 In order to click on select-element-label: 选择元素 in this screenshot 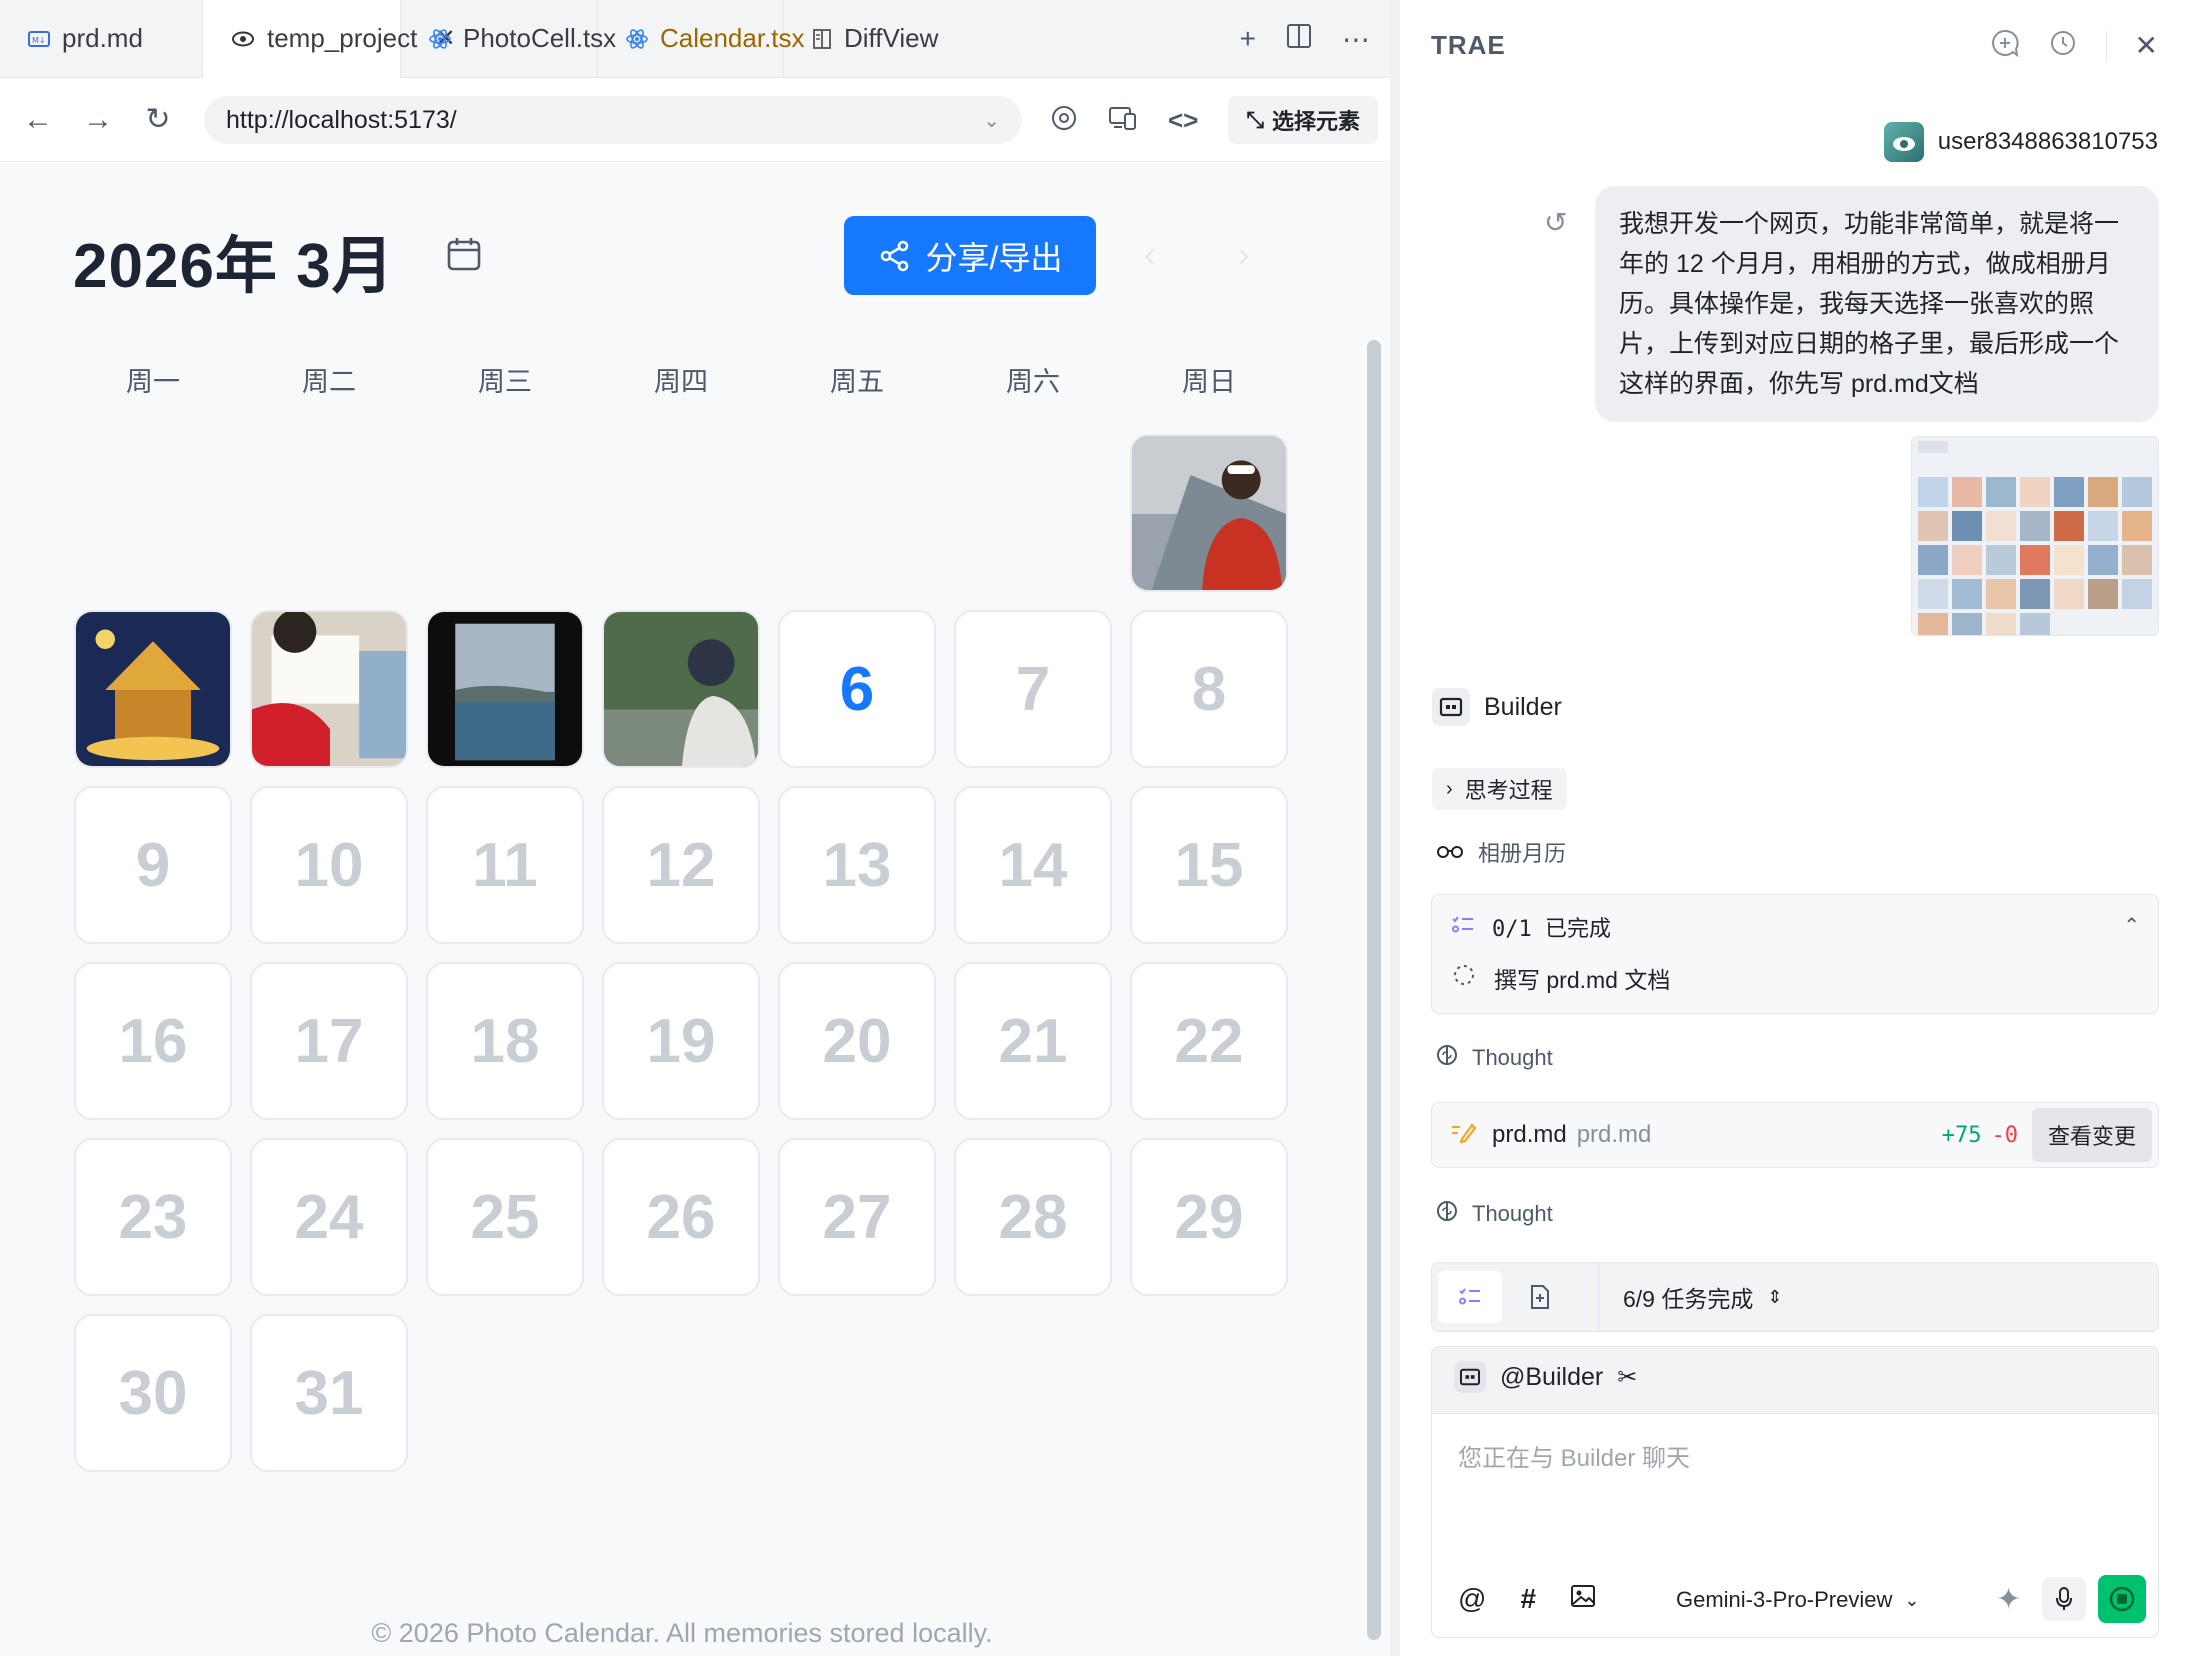, I will do `click(1315, 121)`.